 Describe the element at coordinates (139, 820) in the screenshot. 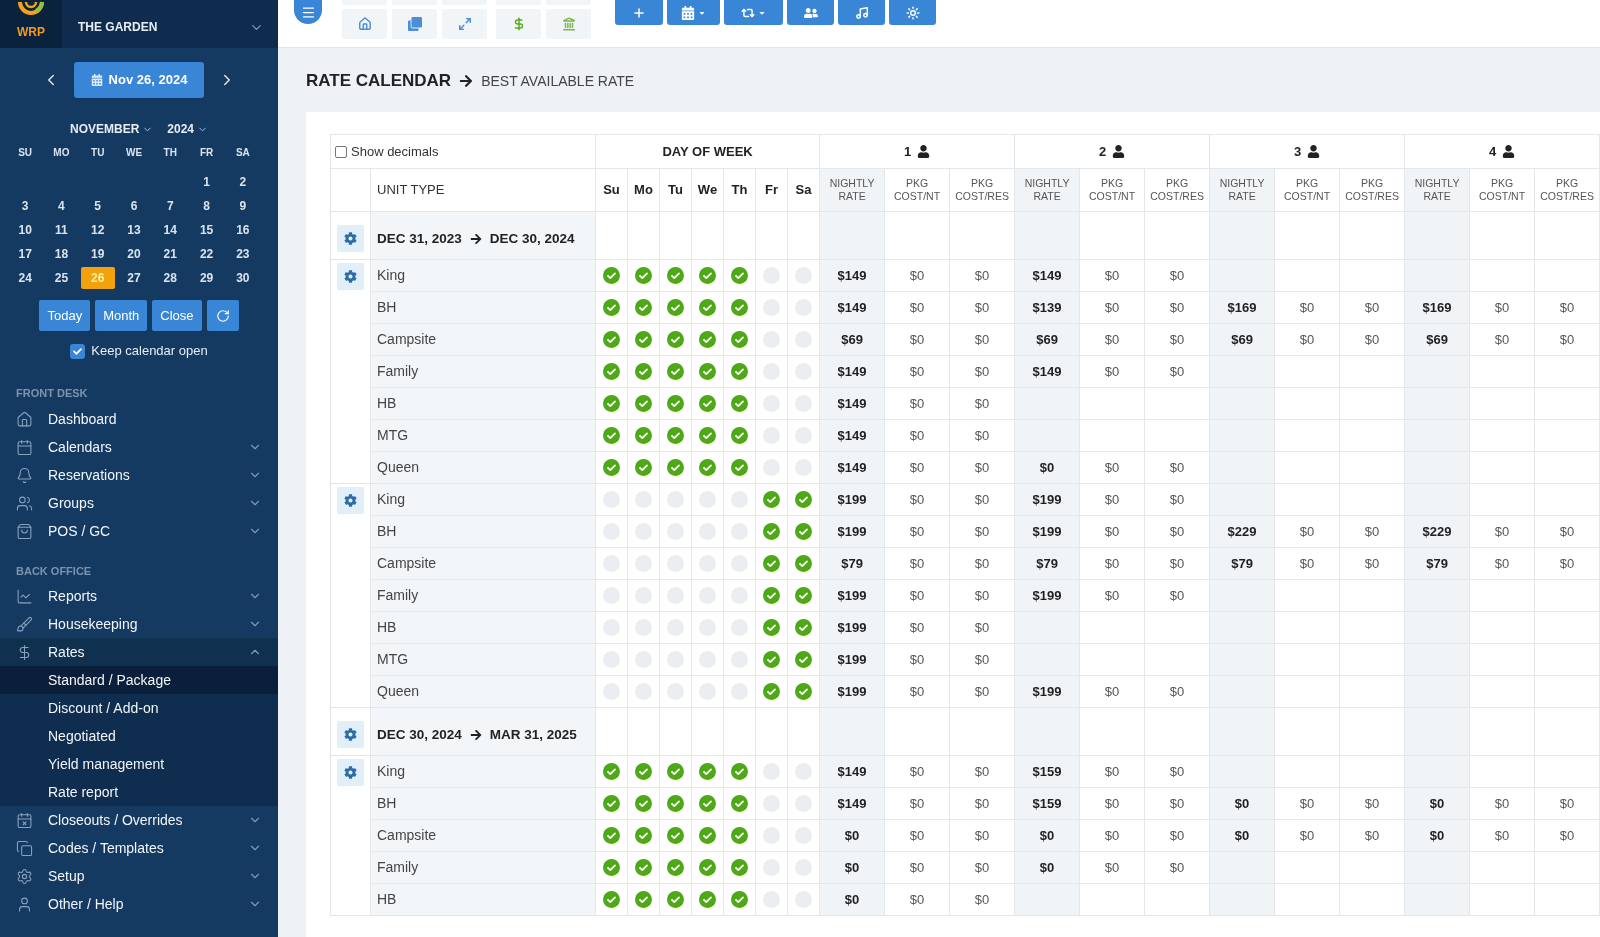

I see `nav-item: Closeouts / Overrides` at that location.